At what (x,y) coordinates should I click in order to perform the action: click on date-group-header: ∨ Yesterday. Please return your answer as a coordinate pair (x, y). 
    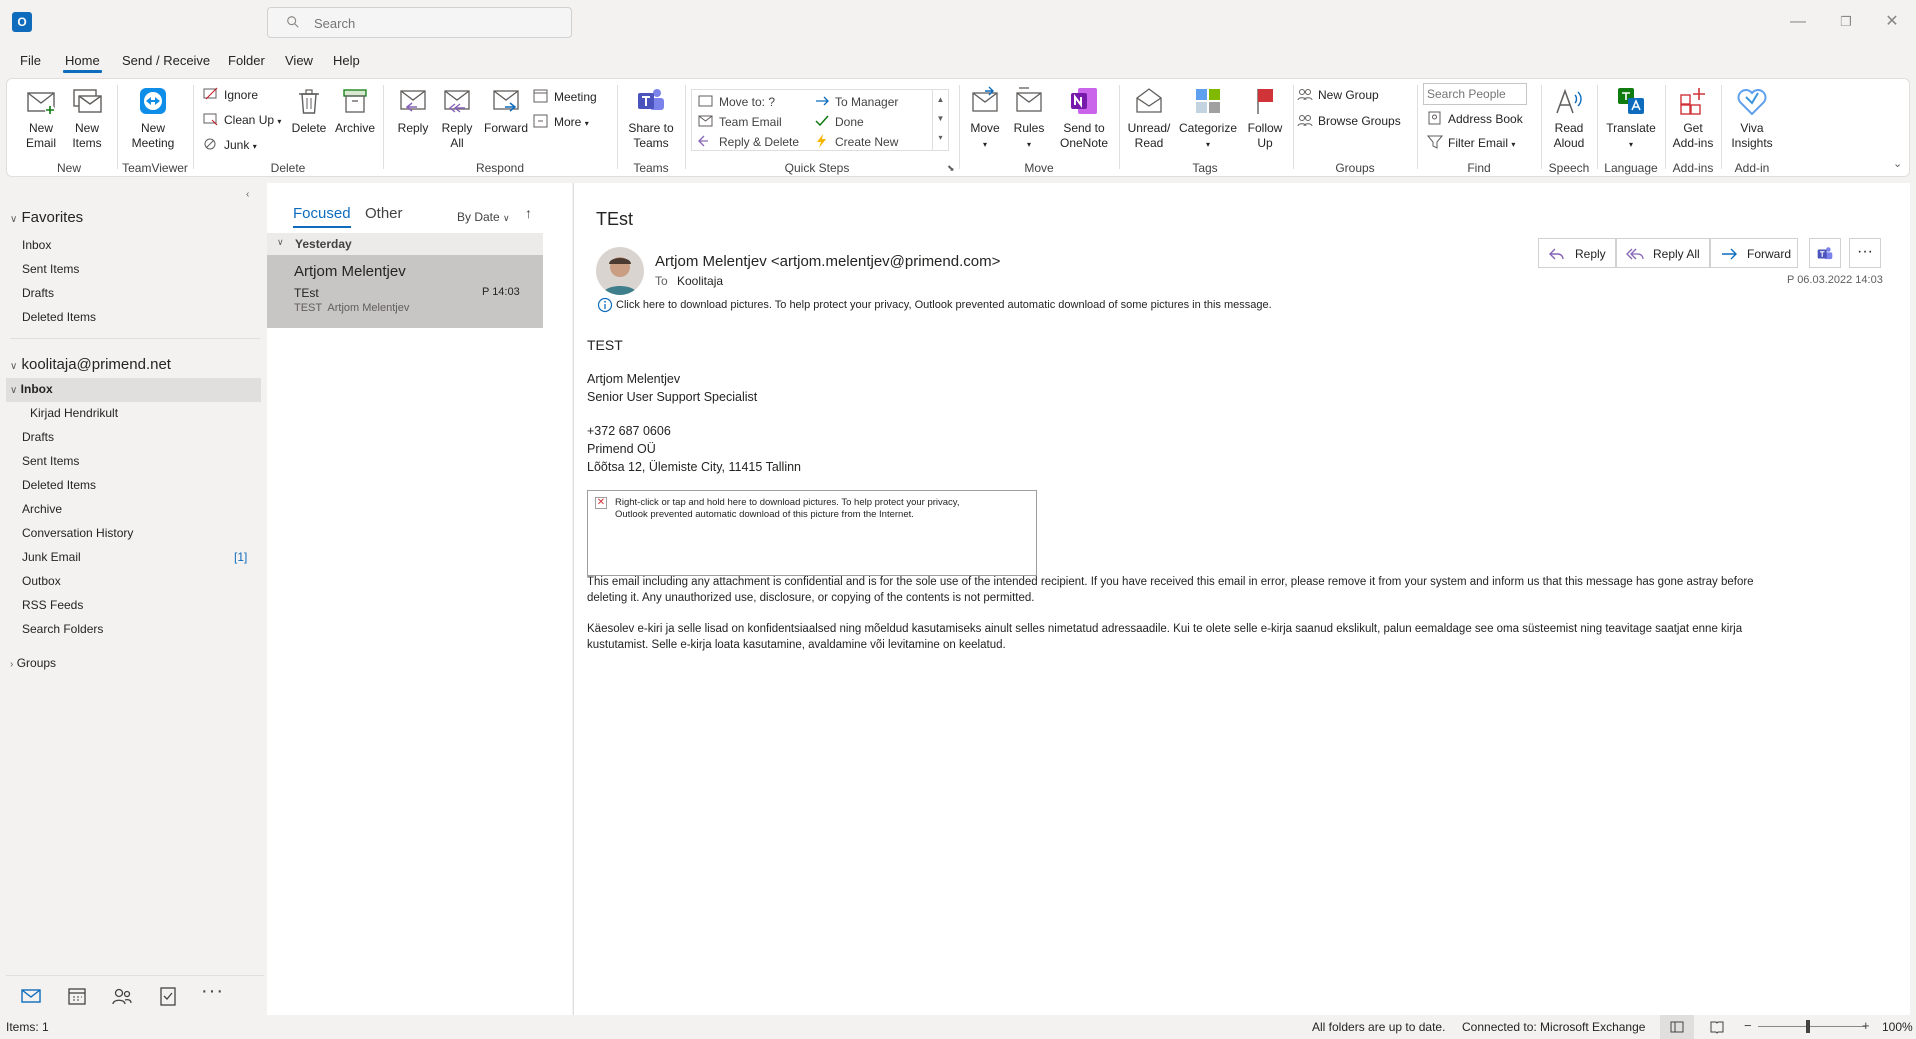
    Looking at the image, I should click on (405, 244).